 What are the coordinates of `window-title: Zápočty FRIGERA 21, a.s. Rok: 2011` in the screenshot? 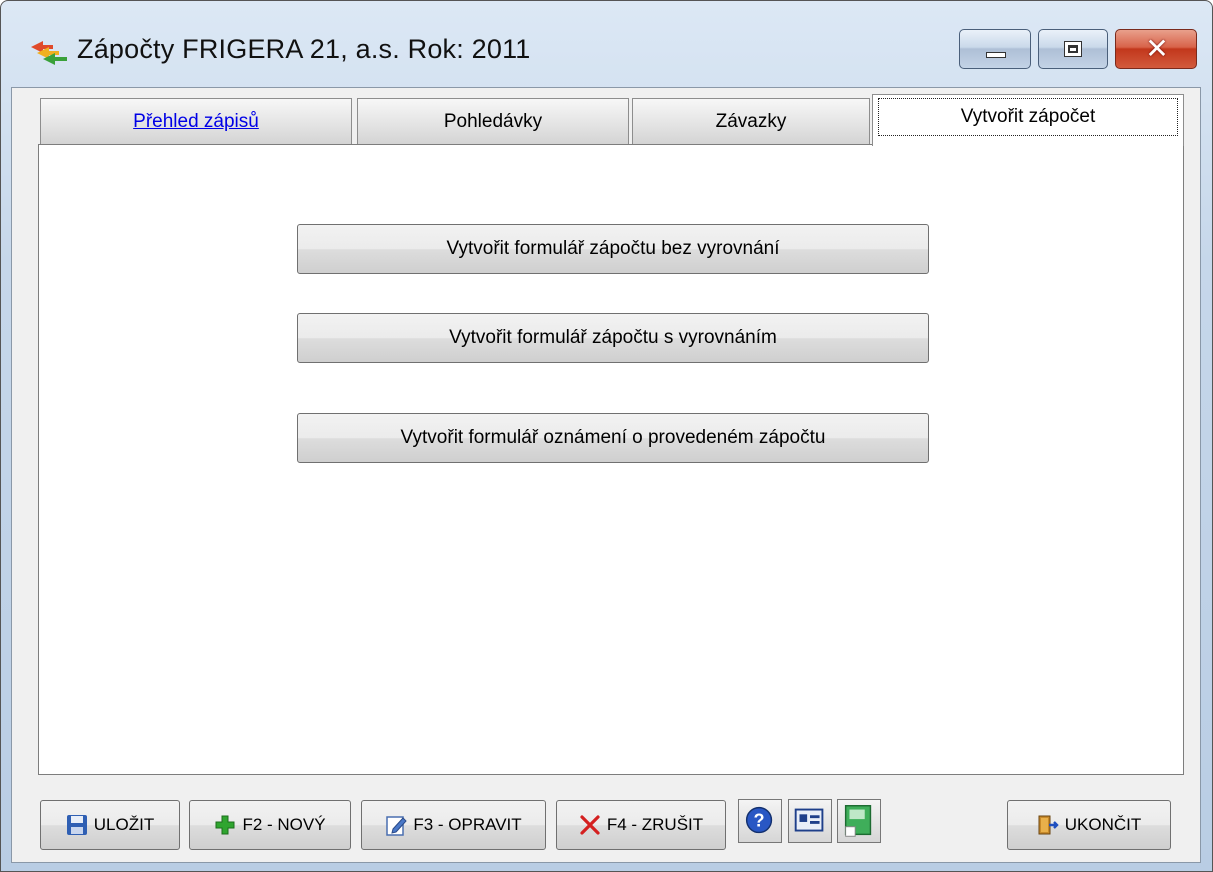 It's located at (304, 49).